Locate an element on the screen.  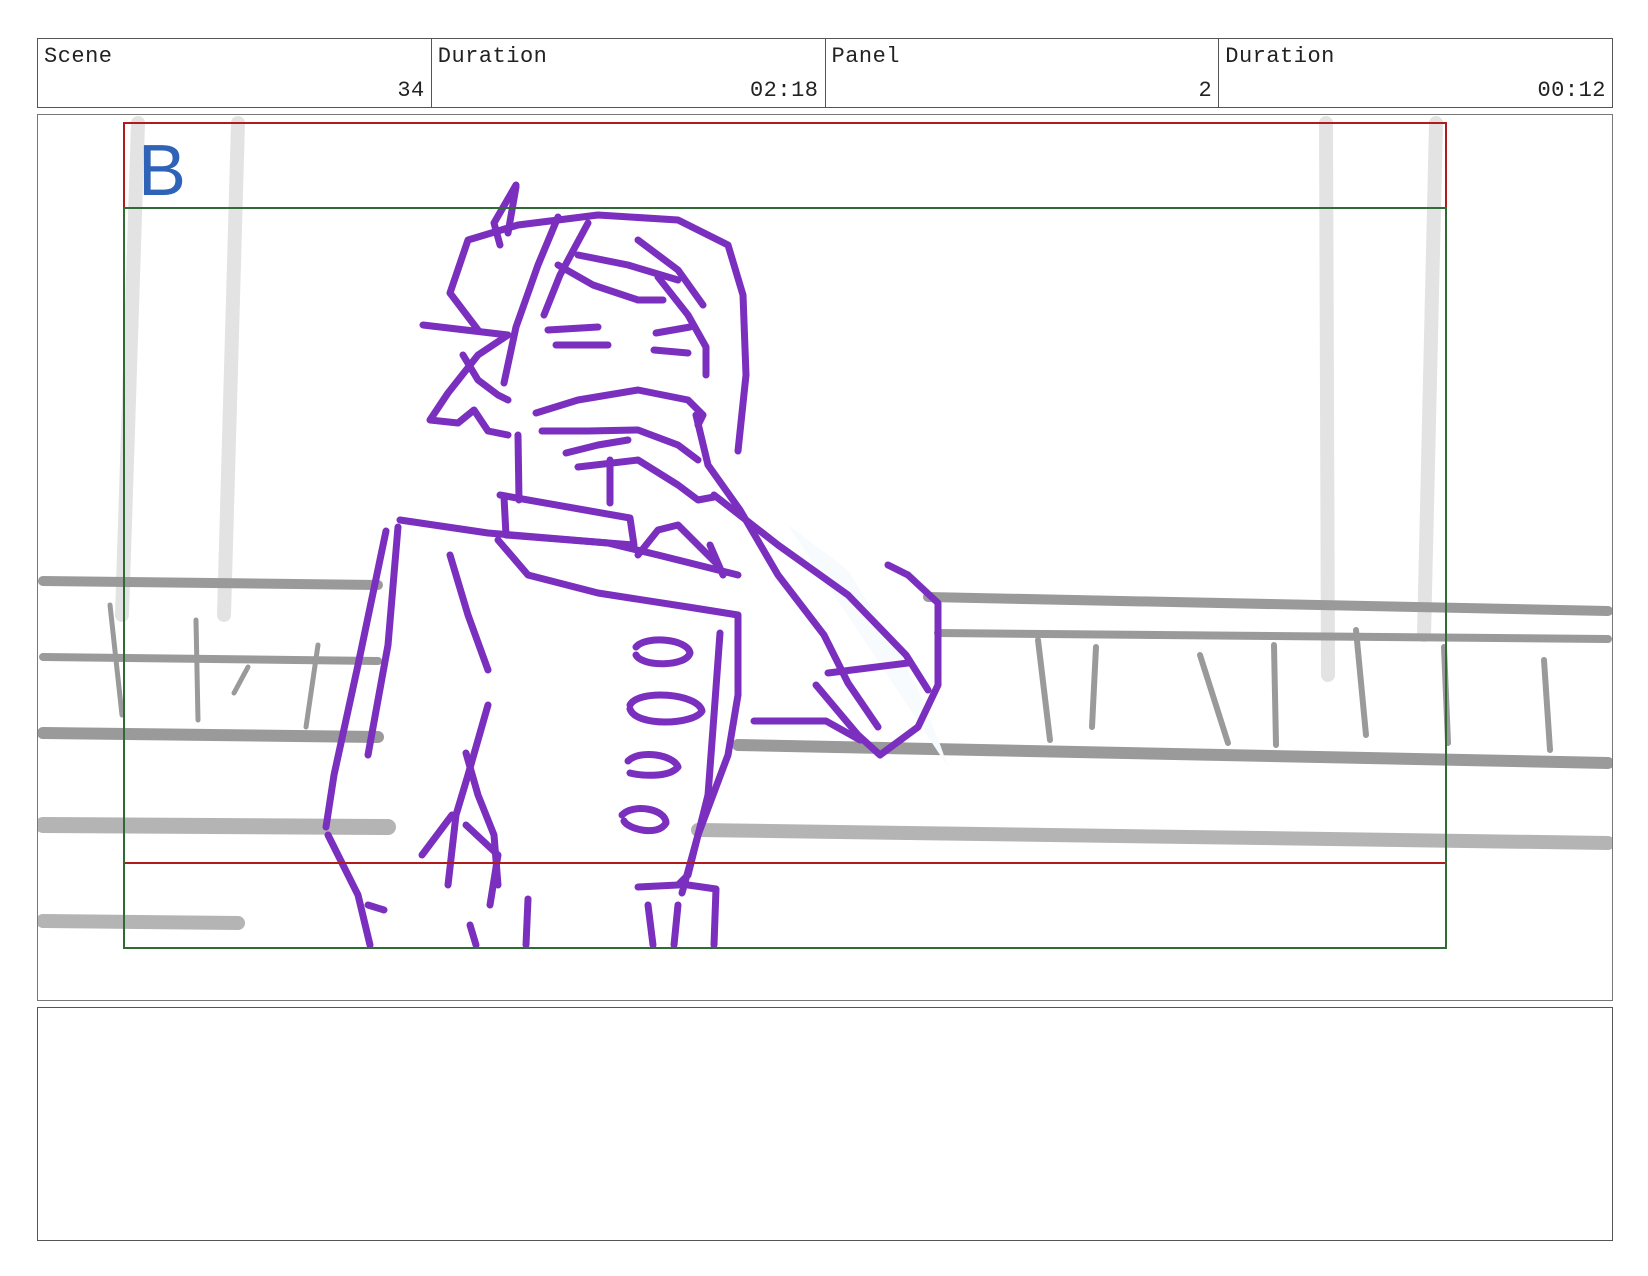
panel-duration-value: 00:12 is located at coordinates (1571, 90).